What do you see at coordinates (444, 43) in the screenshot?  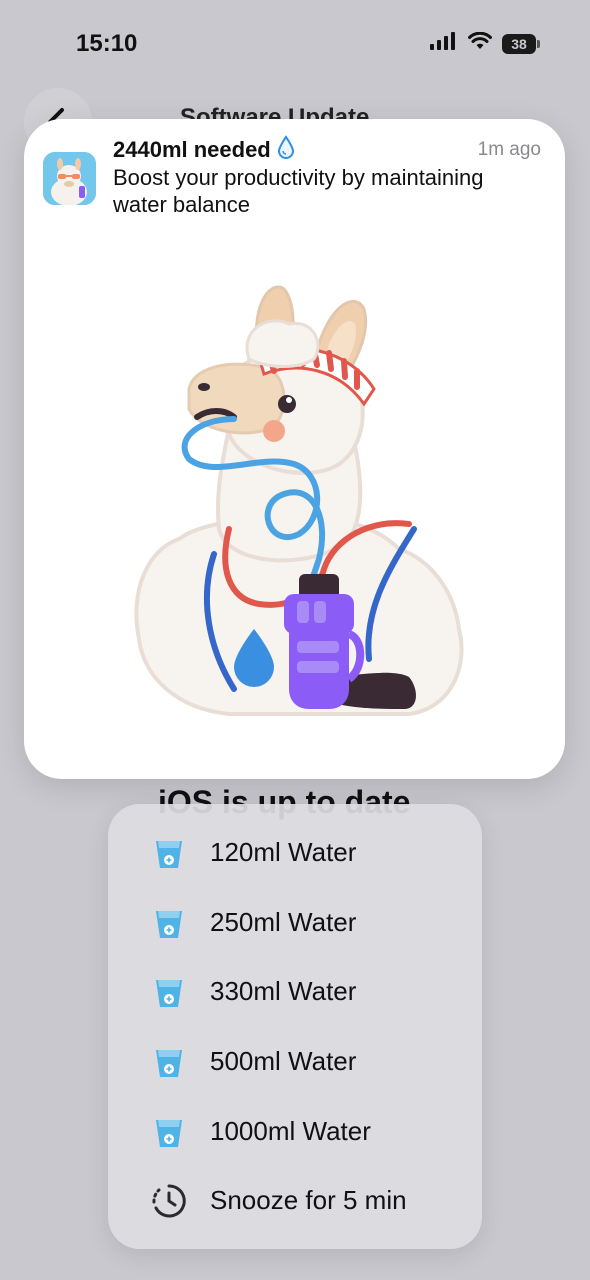 I see `cellular-signal-icon` at bounding box center [444, 43].